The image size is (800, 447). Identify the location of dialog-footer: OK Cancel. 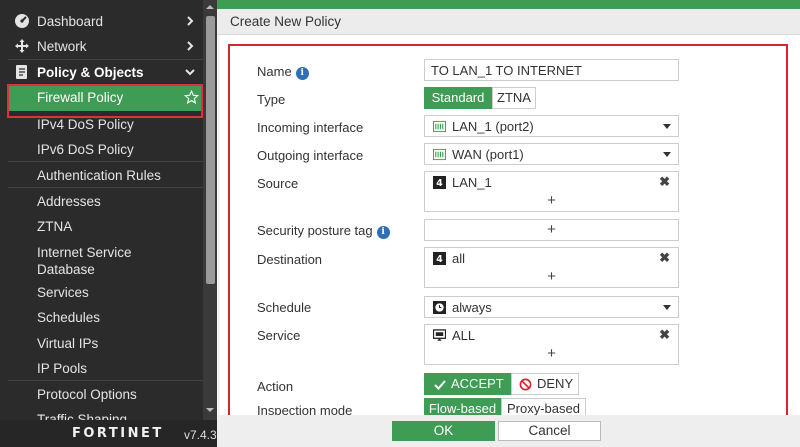
(508, 431).